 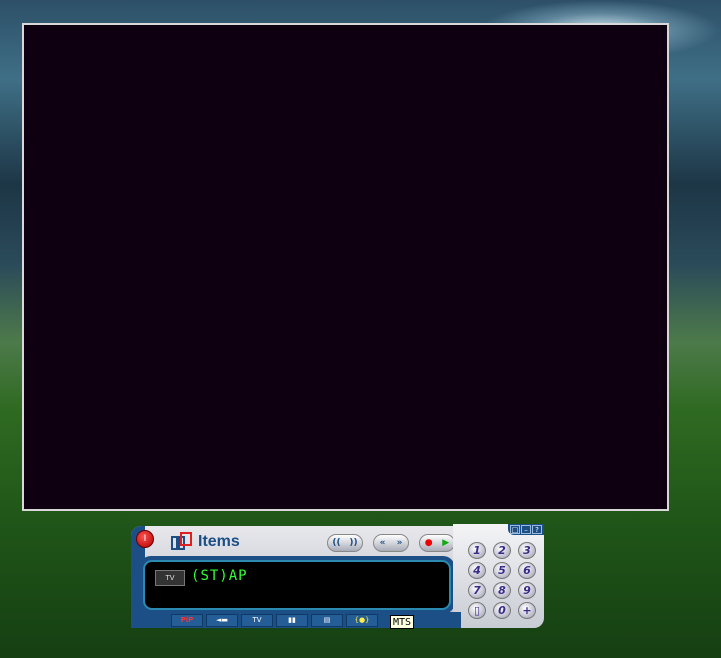 I want to click on key-7: 7, so click(x=477, y=590).